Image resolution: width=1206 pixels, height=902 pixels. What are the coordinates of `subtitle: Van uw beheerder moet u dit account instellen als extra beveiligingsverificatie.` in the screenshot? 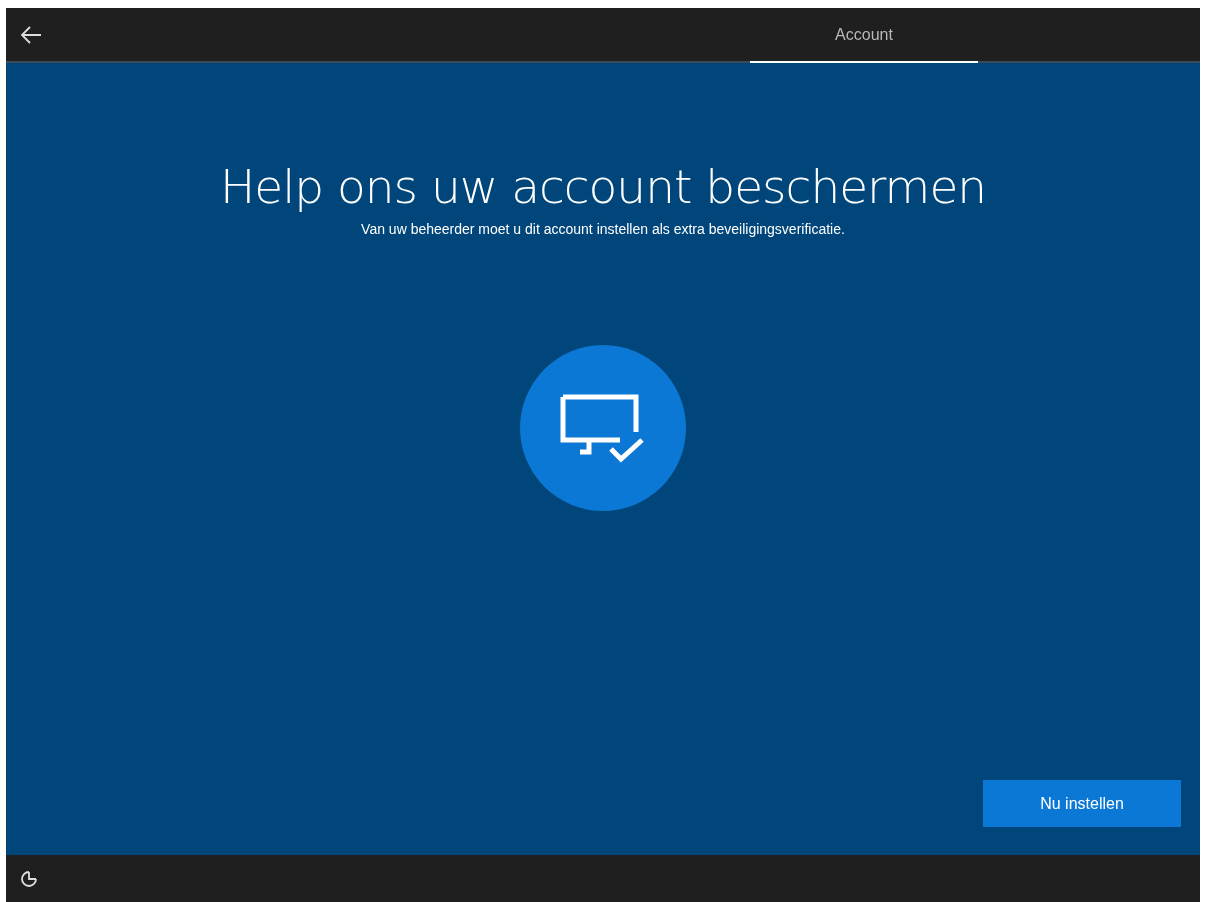 It's located at (603, 229).